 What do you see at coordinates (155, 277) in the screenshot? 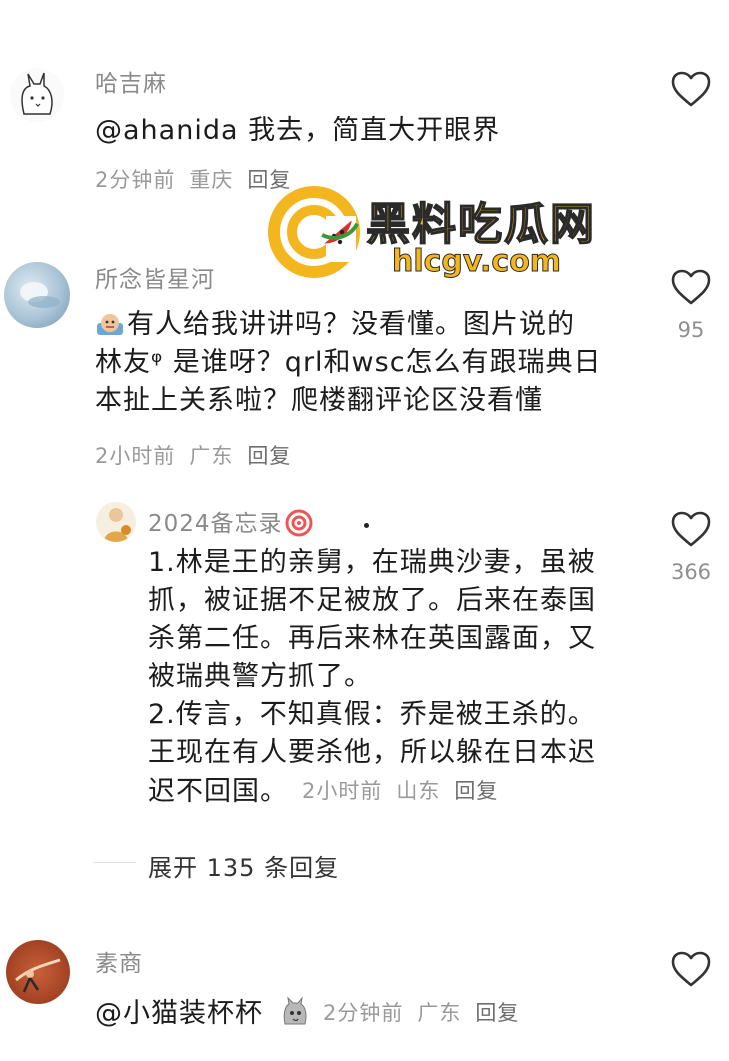
I see `comment-username: 所念皆星河` at bounding box center [155, 277].